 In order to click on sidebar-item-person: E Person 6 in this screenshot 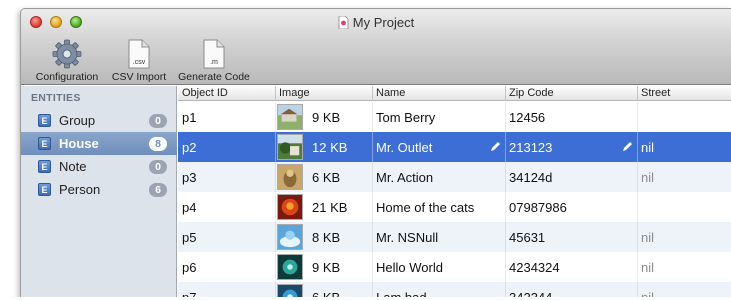, I will do `click(99, 189)`.